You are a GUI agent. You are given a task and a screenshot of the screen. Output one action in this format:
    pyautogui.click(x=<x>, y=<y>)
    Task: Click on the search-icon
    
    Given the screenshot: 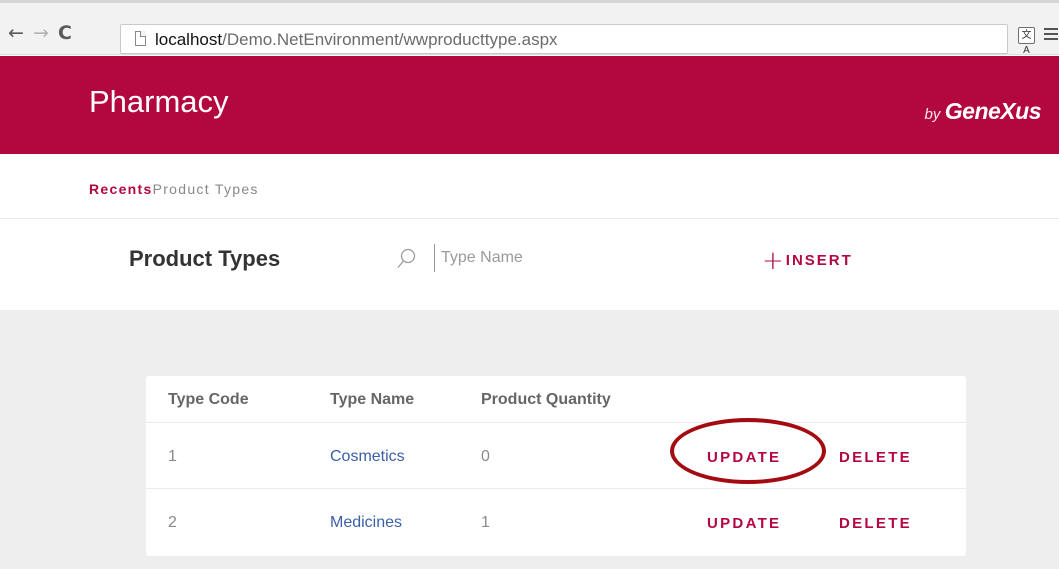 What is the action you would take?
    pyautogui.click(x=406, y=258)
    